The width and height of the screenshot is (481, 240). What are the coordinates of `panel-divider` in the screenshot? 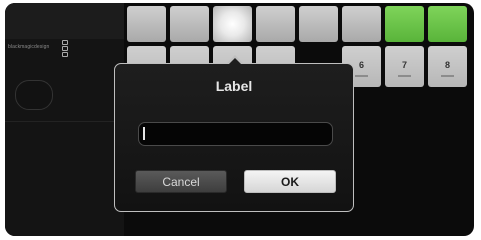 It's located at (64, 121).